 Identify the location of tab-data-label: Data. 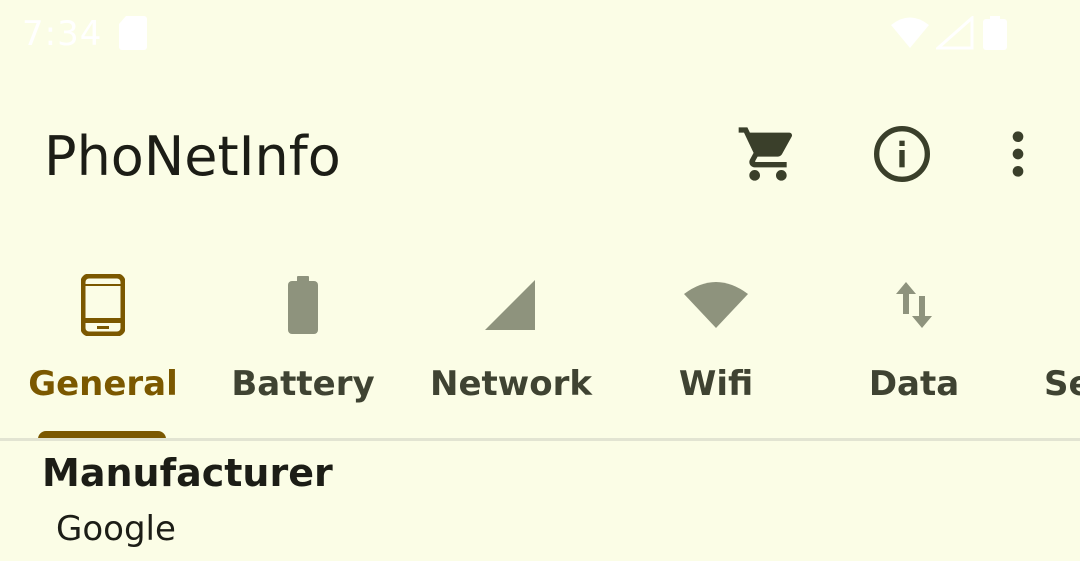
(914, 384).